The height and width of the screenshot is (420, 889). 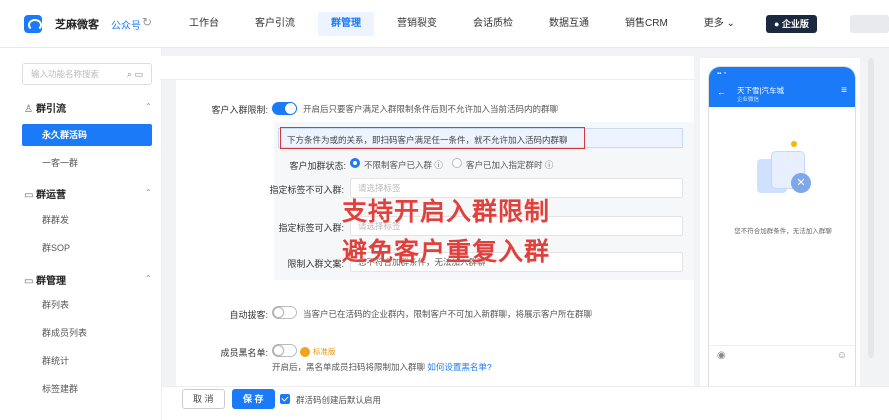 I want to click on status-radio-joined, so click(x=457, y=163).